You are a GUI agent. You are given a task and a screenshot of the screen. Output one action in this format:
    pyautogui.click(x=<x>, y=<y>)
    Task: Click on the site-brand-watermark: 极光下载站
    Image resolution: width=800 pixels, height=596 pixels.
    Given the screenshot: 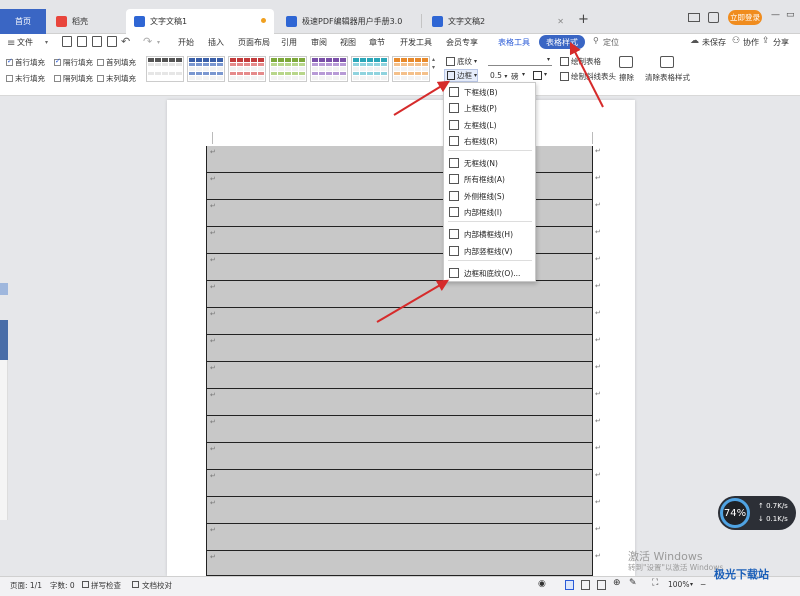 What is the action you would take?
    pyautogui.click(x=741, y=574)
    